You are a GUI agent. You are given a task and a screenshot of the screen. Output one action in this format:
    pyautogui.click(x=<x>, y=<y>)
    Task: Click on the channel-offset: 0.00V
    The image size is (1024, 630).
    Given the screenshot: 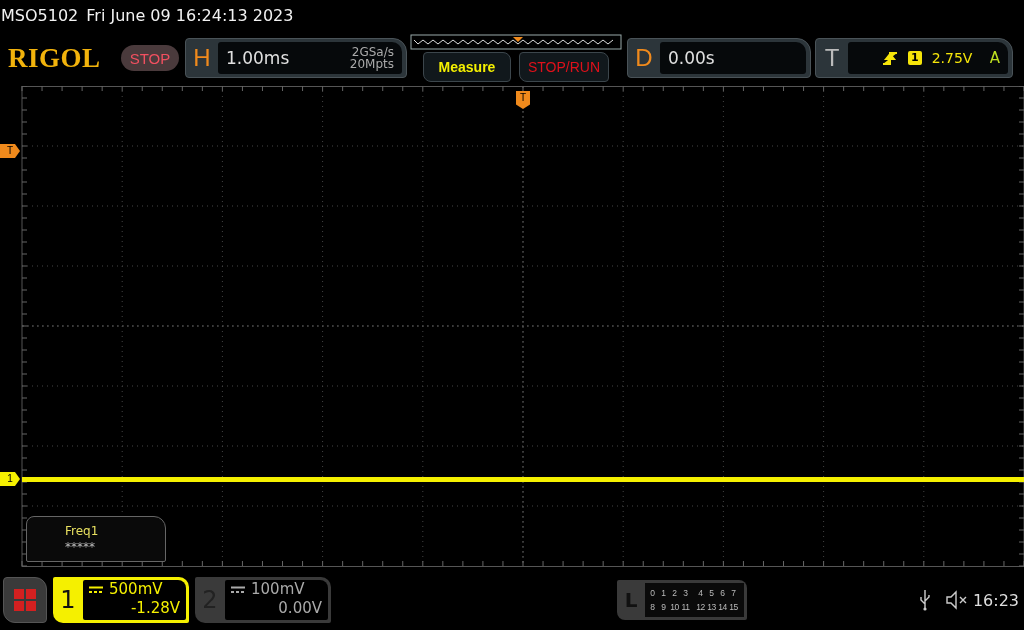 What is the action you would take?
    pyautogui.click(x=300, y=608)
    